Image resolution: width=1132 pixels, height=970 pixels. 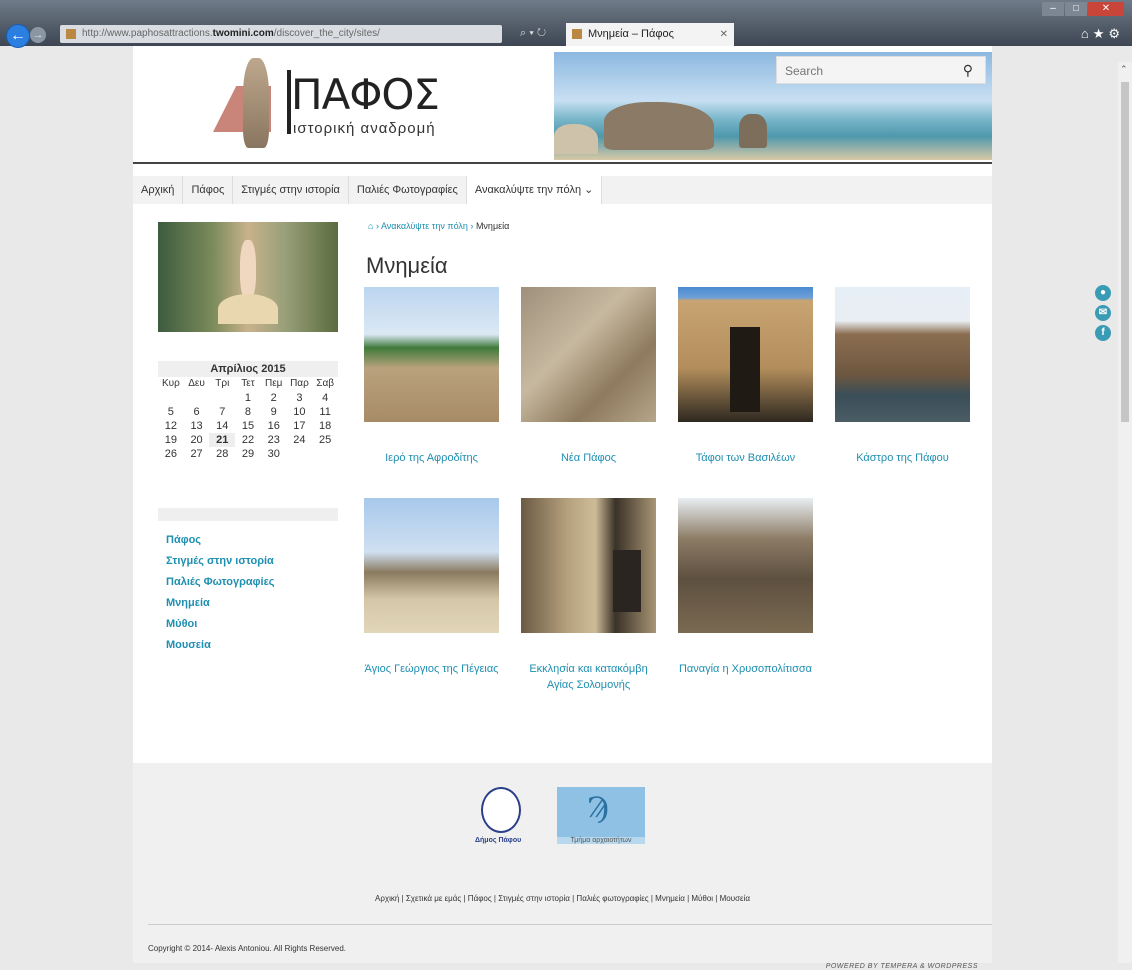 I want to click on monument-card: Τάφοι των Βασιλέων, so click(x=745, y=376).